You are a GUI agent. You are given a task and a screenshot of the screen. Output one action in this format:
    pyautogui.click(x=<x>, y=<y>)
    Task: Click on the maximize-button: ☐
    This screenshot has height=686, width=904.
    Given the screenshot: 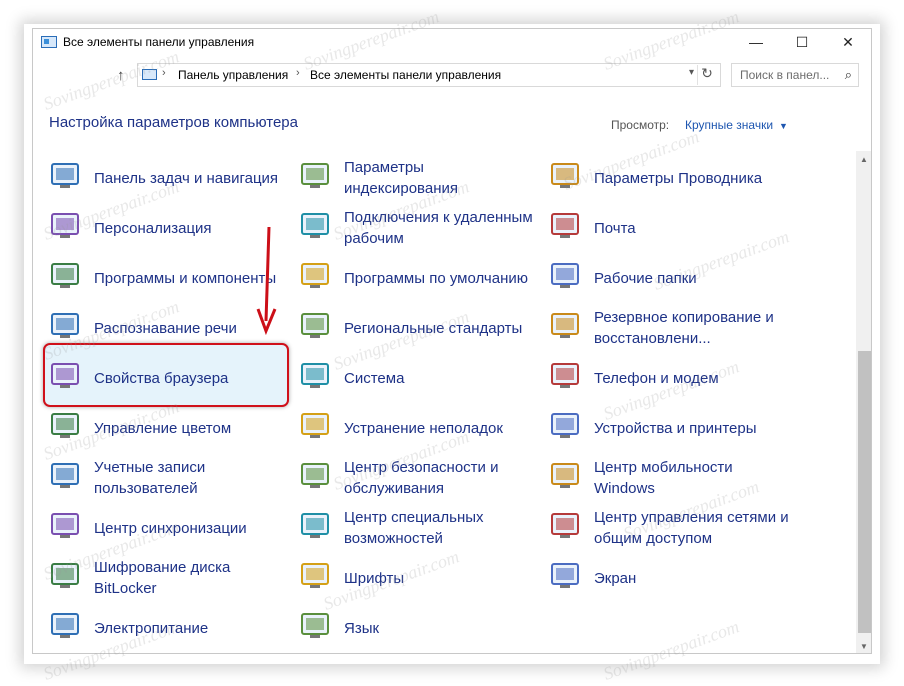 What is the action you would take?
    pyautogui.click(x=802, y=43)
    